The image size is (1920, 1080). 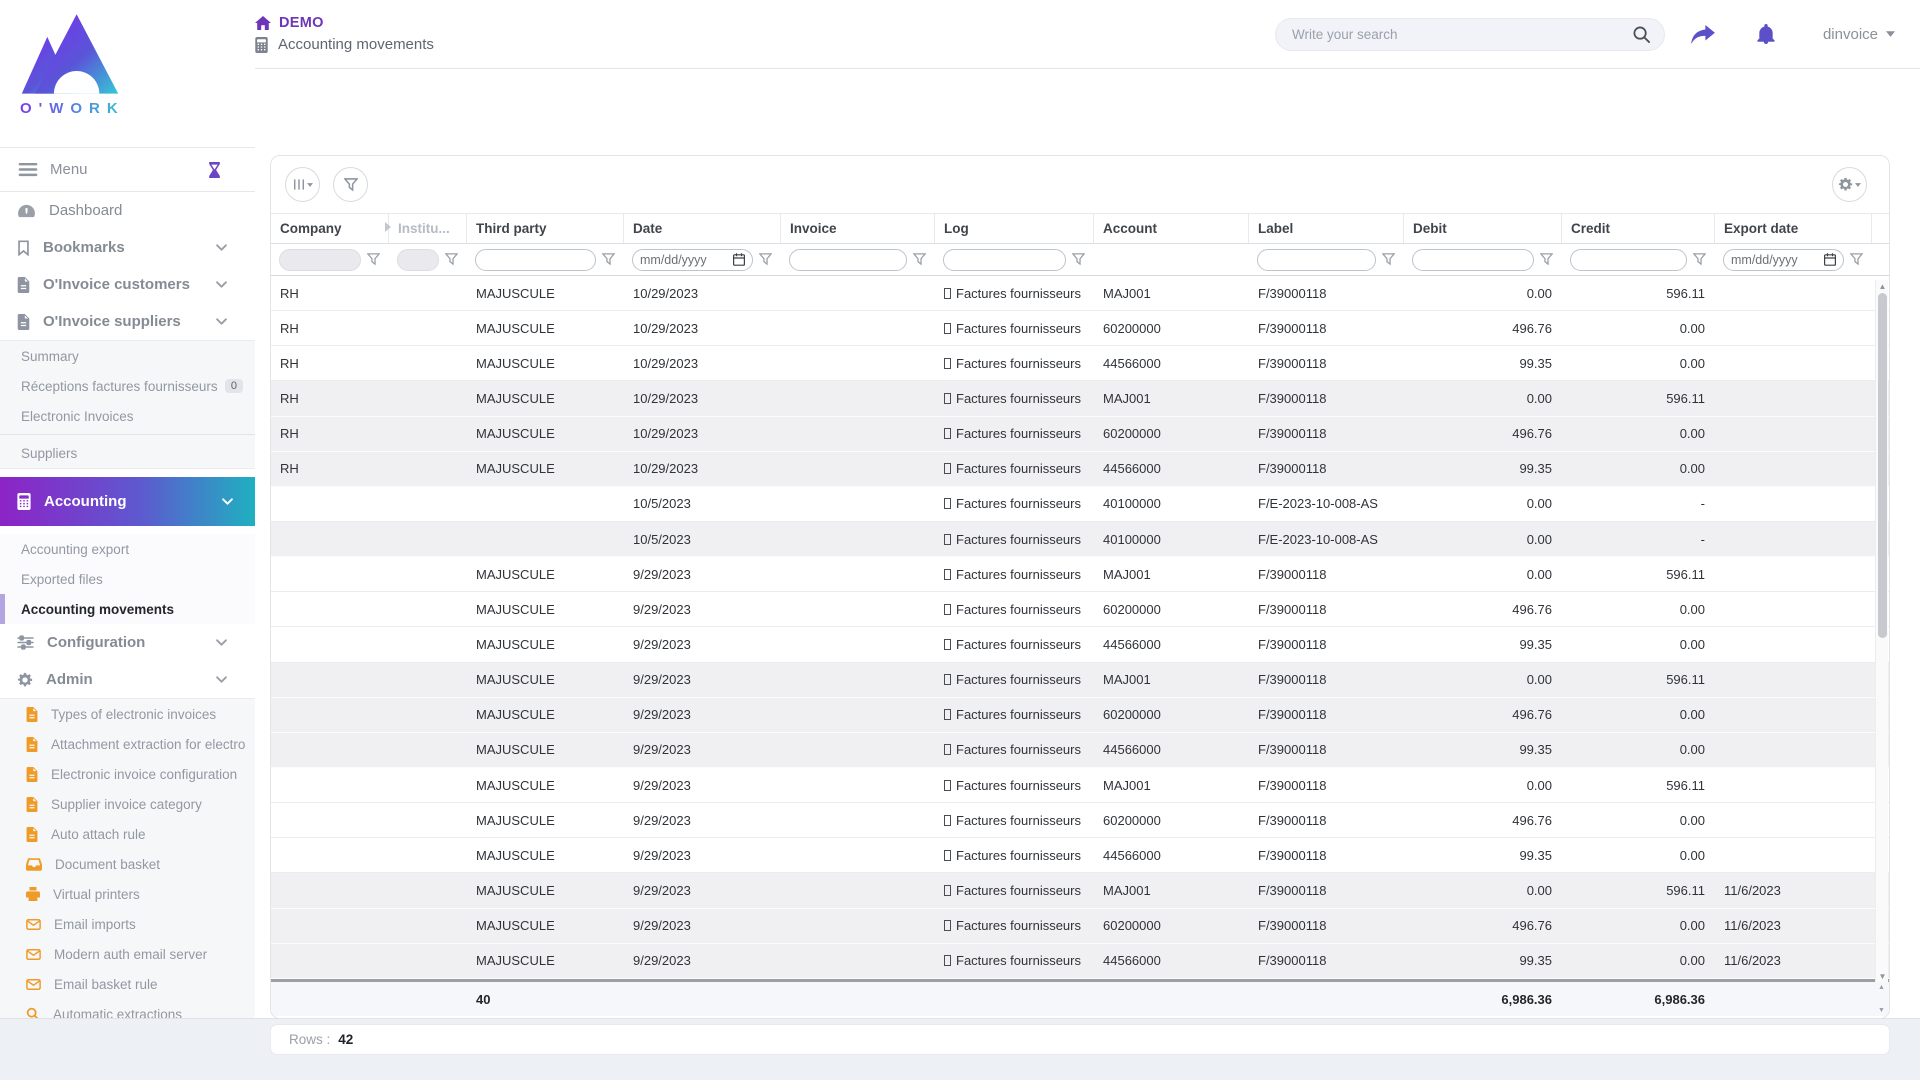 What do you see at coordinates (1849, 184) in the screenshot?
I see `grid-settings-button` at bounding box center [1849, 184].